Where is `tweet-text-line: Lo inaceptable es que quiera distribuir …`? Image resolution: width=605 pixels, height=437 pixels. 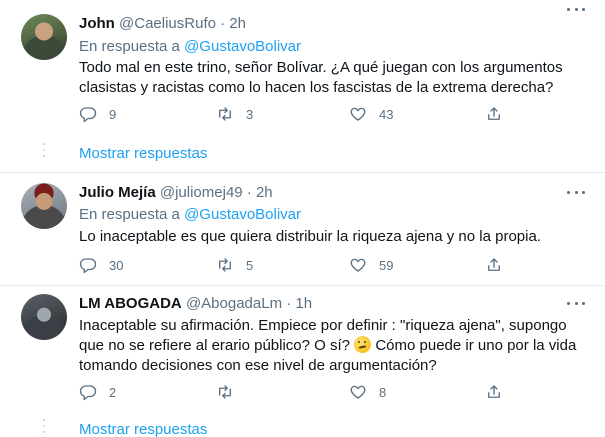
tweet-text-line: Lo inaceptable es que quiera distribuir … is located at coordinates (310, 236).